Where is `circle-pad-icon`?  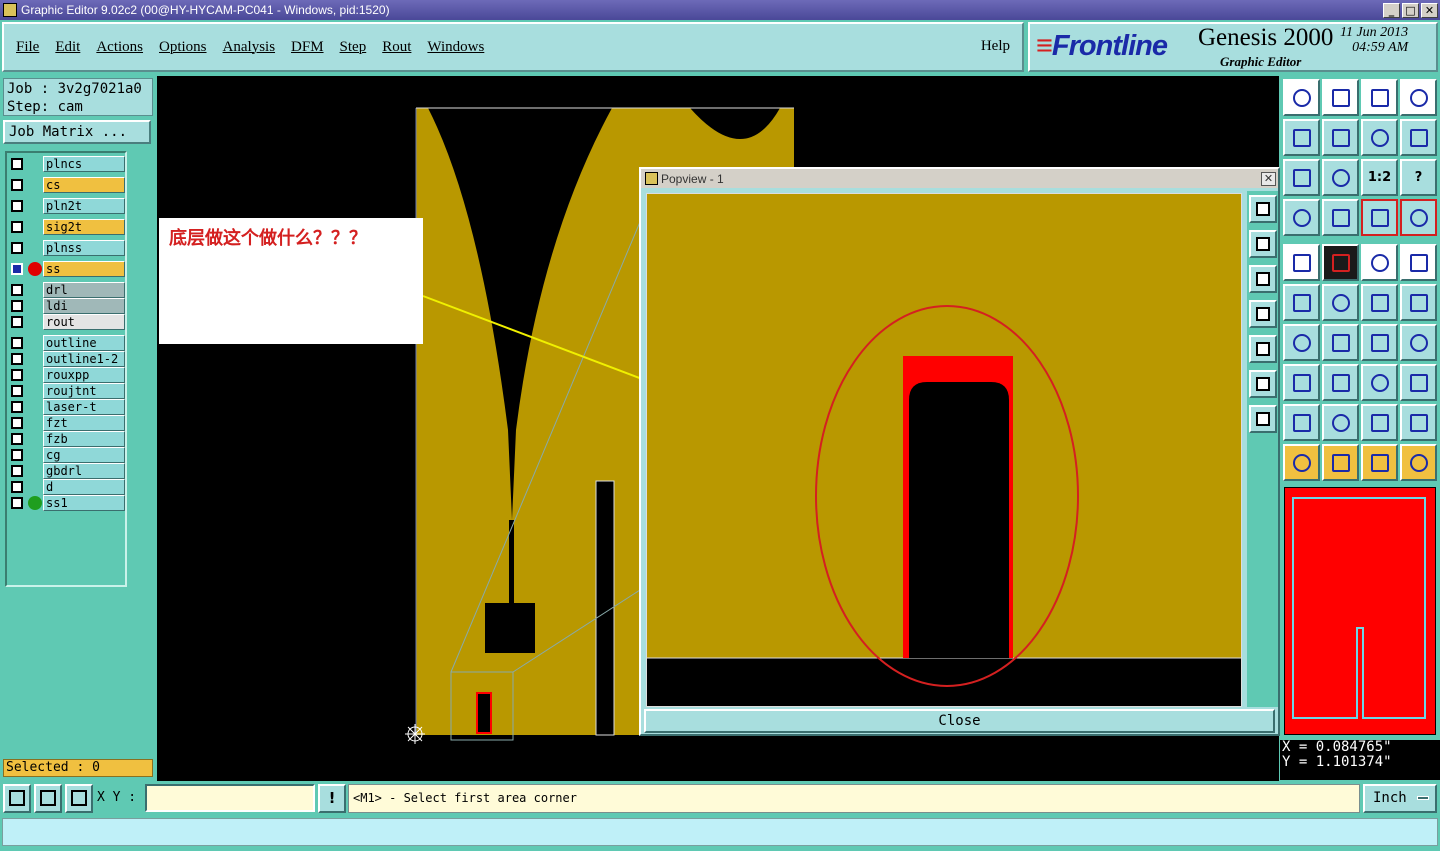
circle-pad-icon is located at coordinates (1418, 262).